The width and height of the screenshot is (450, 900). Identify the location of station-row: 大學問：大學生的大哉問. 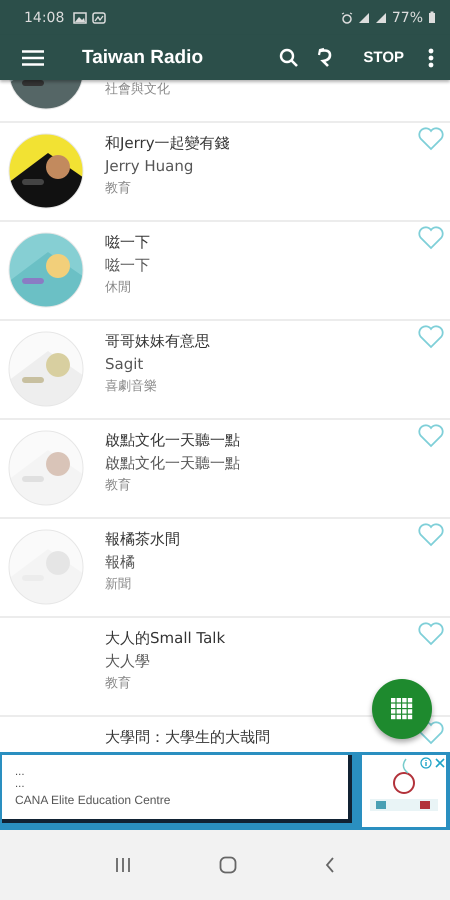
(225, 734).